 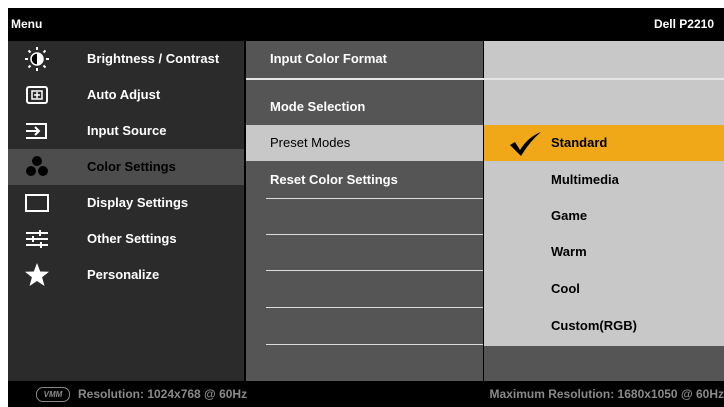 I want to click on header-divider, so click(x=485, y=79).